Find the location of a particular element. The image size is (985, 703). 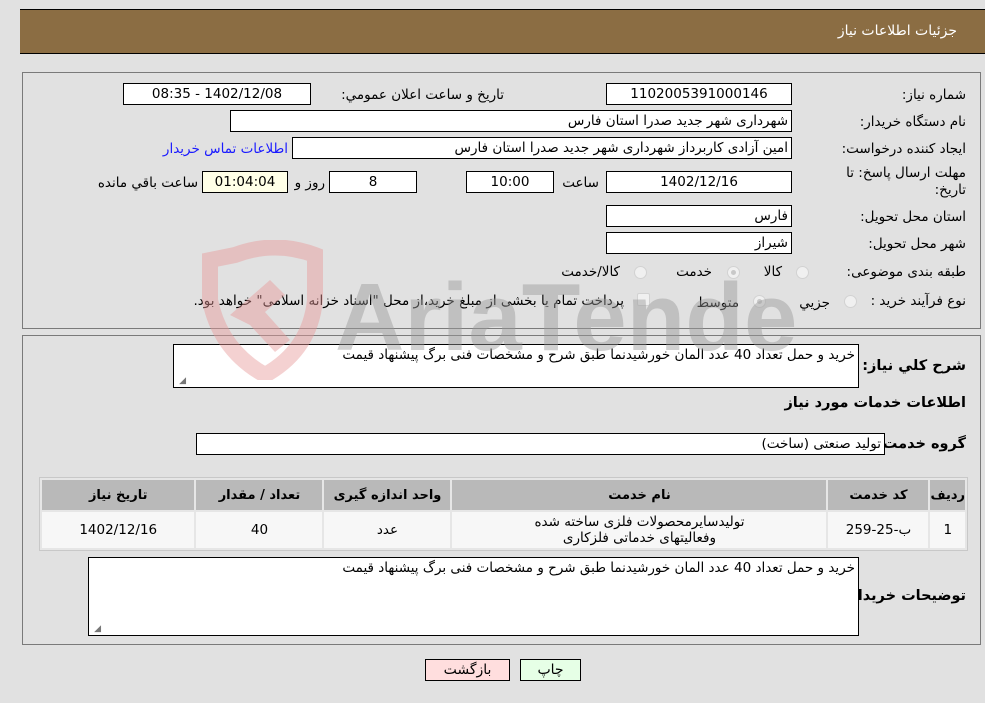

purchase-type-label: نوع فرآیند خرید : is located at coordinates (918, 301).